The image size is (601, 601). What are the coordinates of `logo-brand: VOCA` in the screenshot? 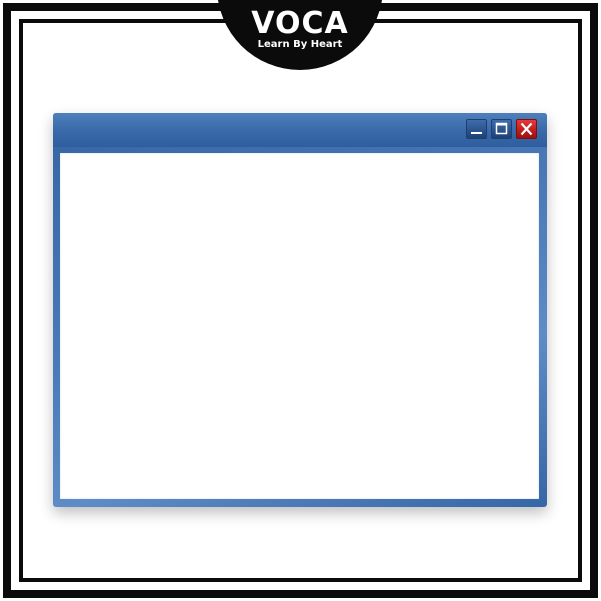 It's located at (300, 23).